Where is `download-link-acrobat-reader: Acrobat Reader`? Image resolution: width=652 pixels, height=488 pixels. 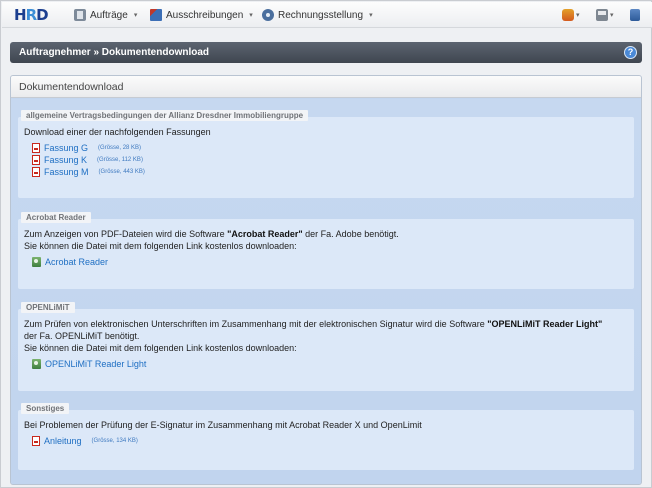
download-link-acrobat-reader: Acrobat Reader is located at coordinates (327, 262).